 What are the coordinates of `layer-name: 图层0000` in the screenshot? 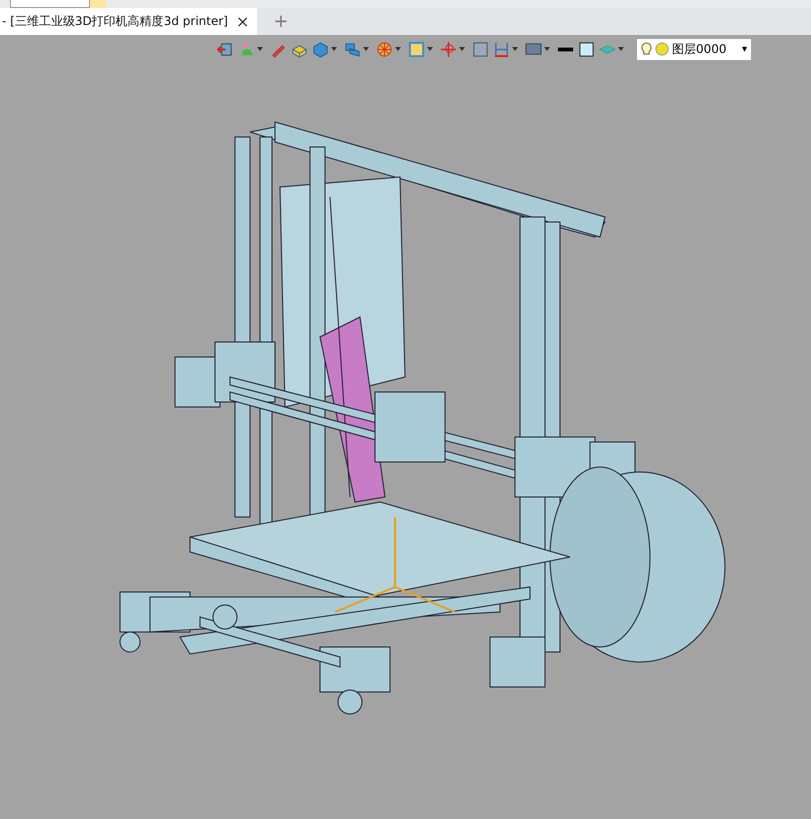 It's located at (700, 49).